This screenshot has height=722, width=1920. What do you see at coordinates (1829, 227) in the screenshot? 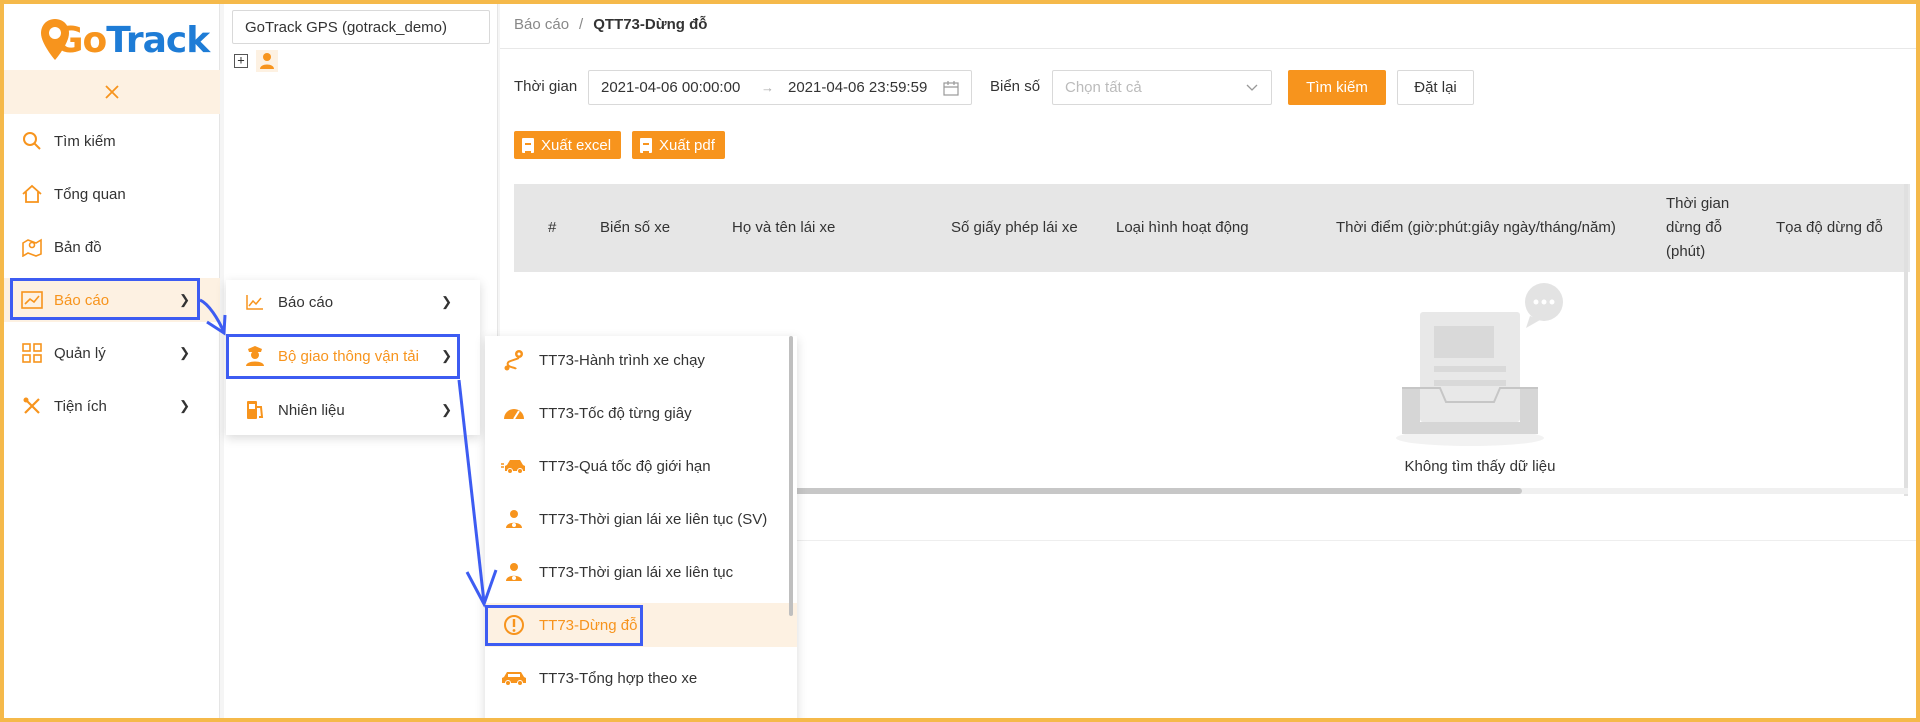
I see `column-stop-coordinates: Tọa độ dừng đỗ` at bounding box center [1829, 227].